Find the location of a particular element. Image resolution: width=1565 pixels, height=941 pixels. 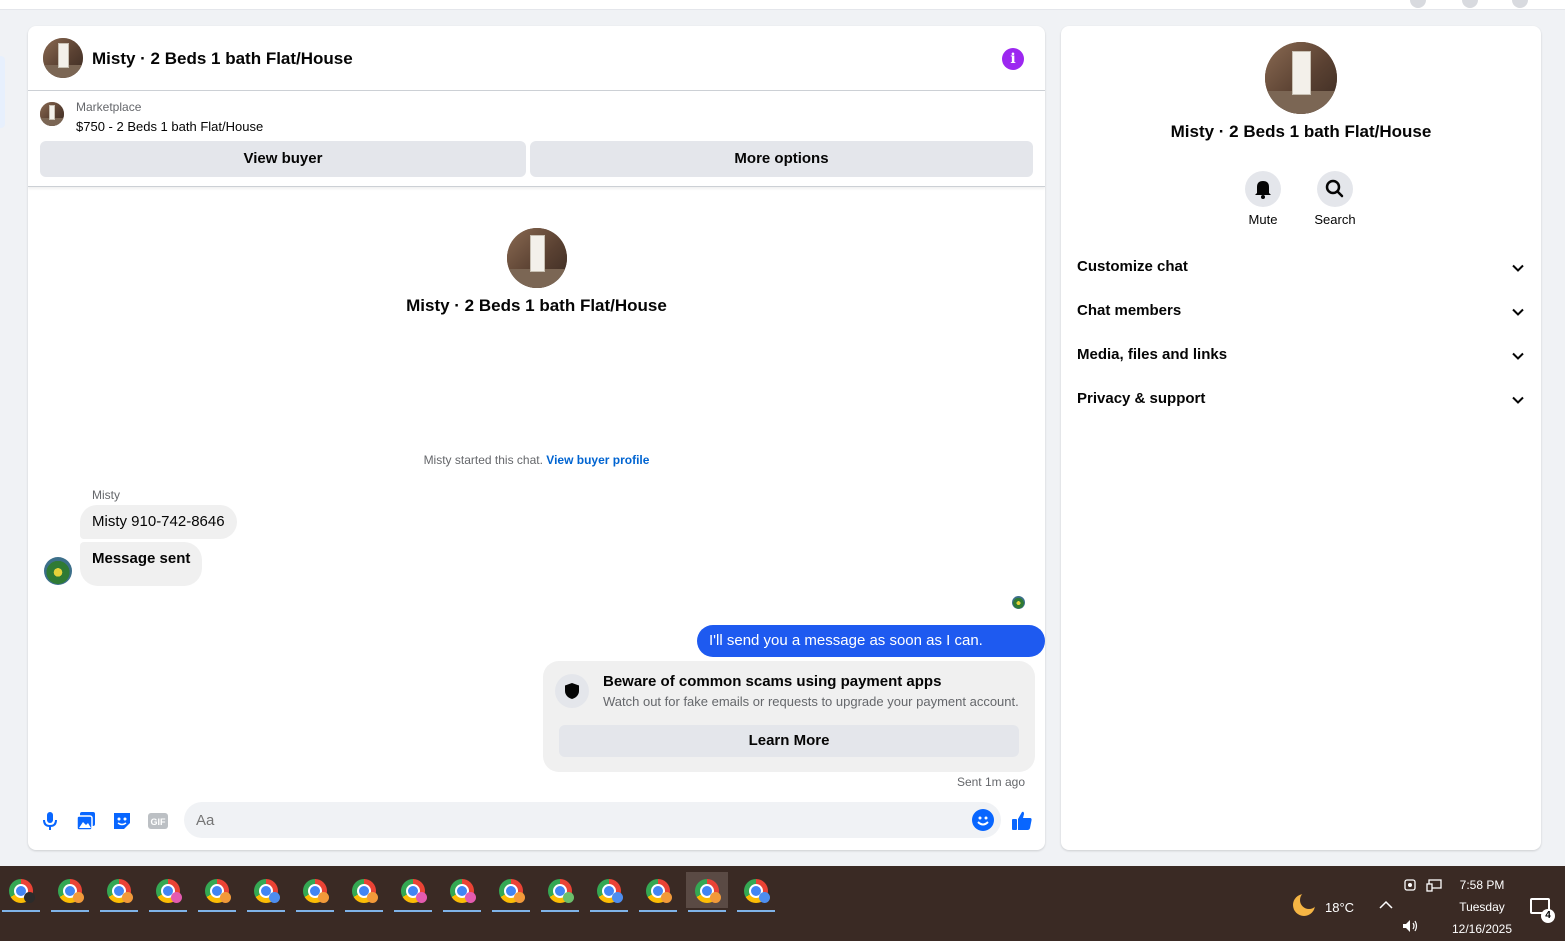

gif-icon: GIF is located at coordinates (158, 821).